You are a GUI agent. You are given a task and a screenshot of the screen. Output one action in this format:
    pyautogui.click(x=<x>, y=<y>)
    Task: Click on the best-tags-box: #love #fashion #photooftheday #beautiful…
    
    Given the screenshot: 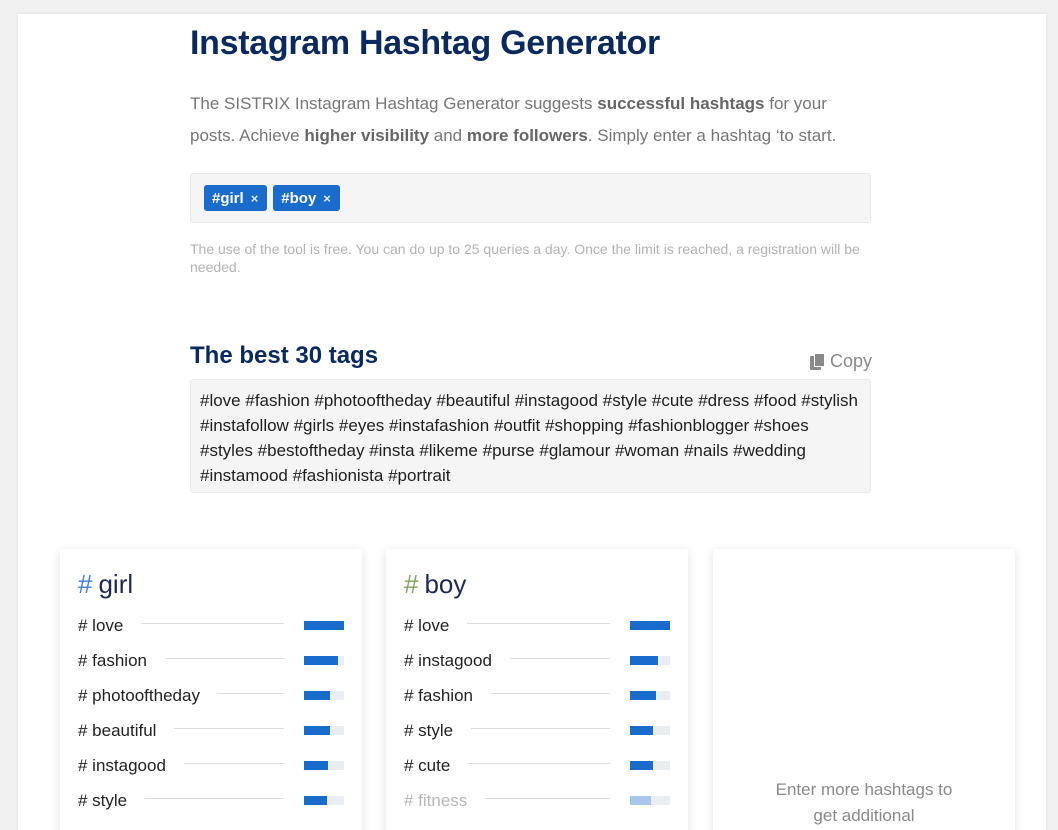 What is the action you would take?
    pyautogui.click(x=530, y=436)
    